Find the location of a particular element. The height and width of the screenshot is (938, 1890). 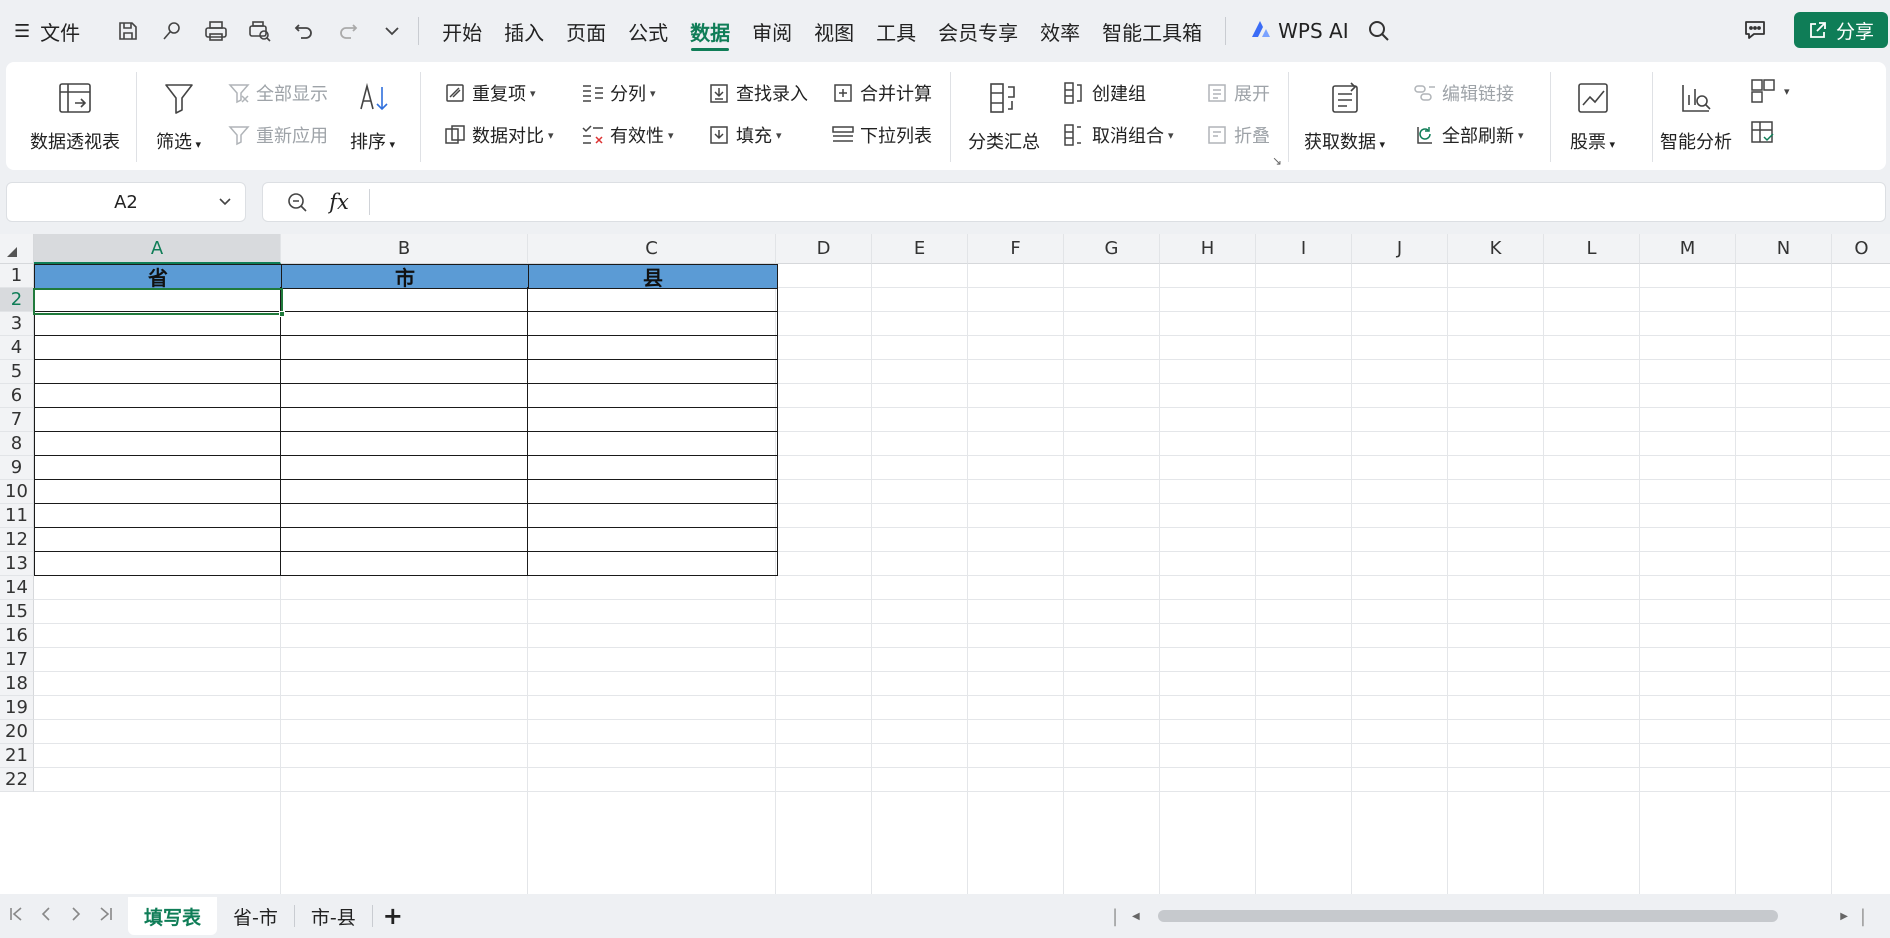

validity-button: 有效性 ▾ is located at coordinates (627, 135).